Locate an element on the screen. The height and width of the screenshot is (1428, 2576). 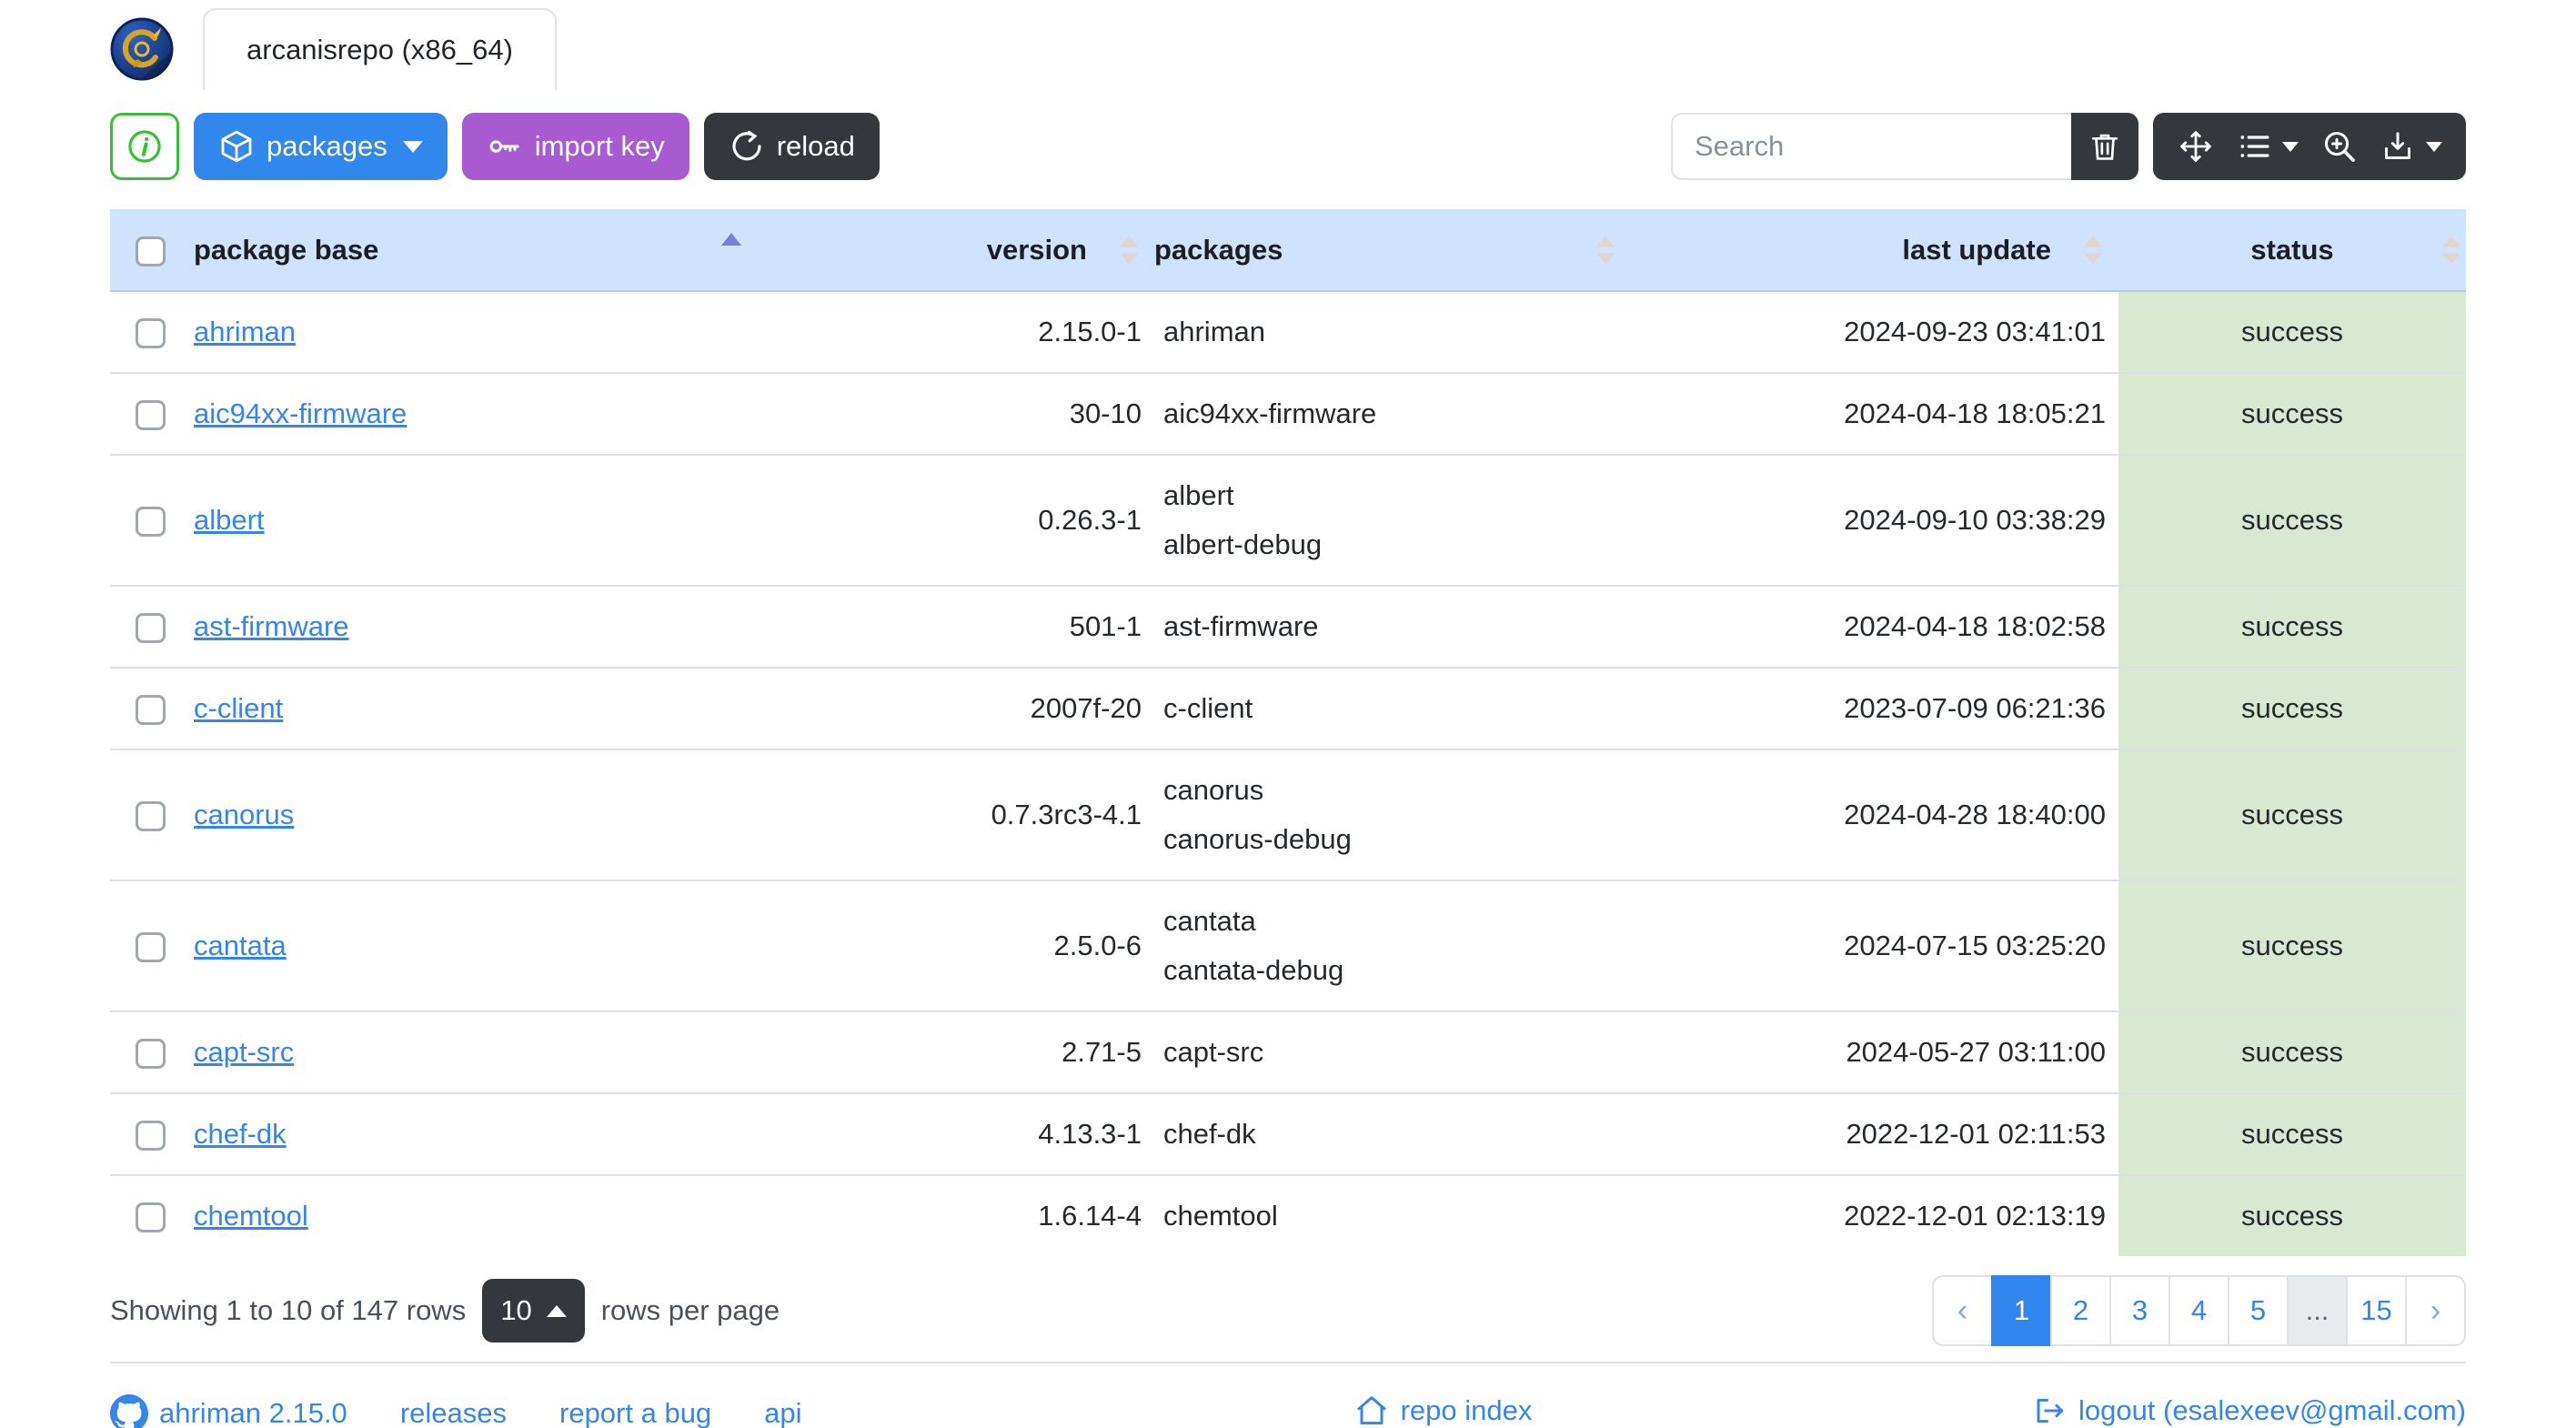
toolbar: packages import key reload is located at coordinates (1288, 146).